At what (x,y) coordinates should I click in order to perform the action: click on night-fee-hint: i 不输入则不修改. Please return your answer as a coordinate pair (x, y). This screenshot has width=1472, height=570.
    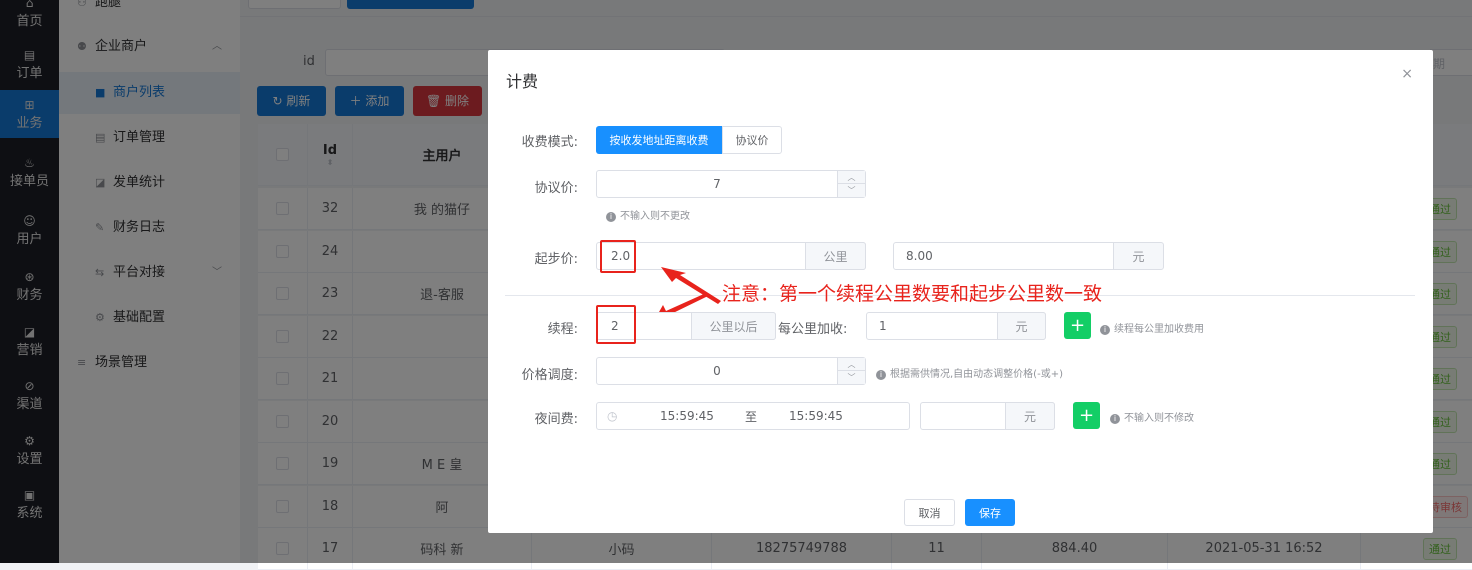
    Looking at the image, I should click on (1152, 416).